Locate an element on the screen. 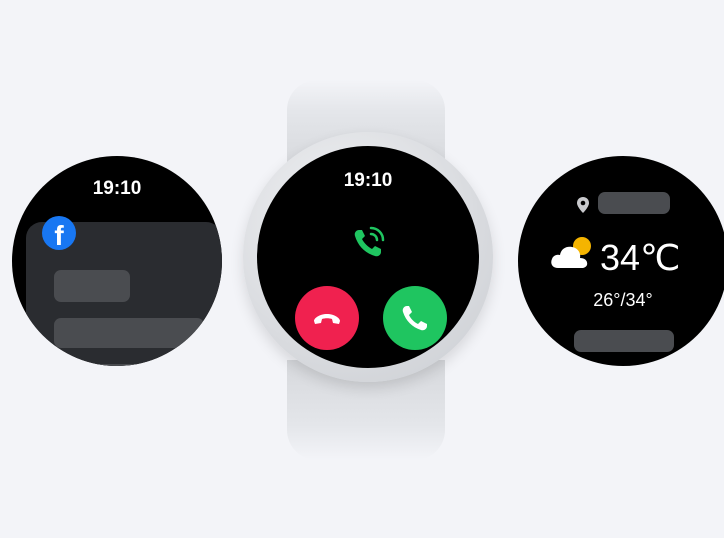 This screenshot has height=538, width=724. decline-call-button is located at coordinates (327, 318).